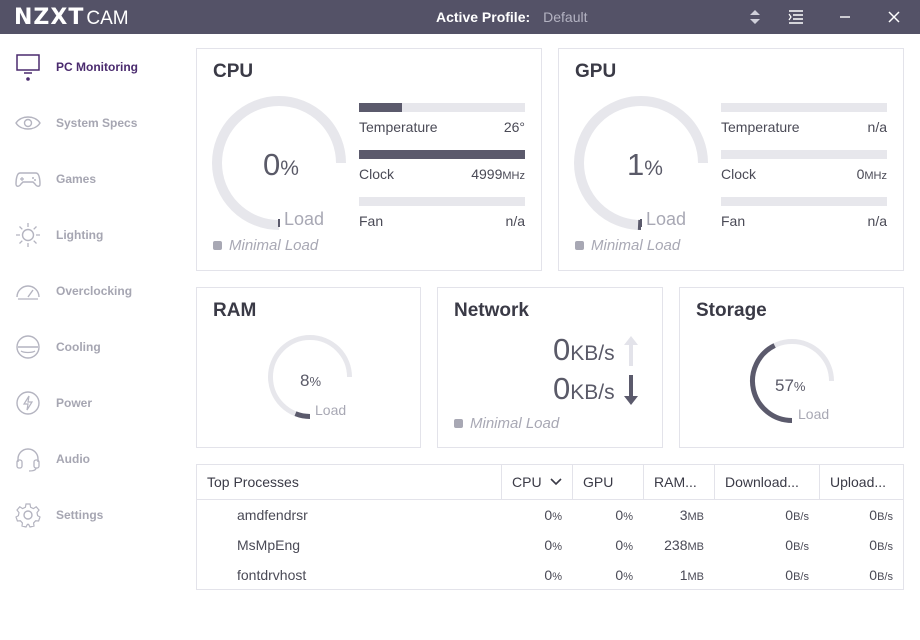  I want to click on sidebar-item-pc-monitoring: PC Monitoring, so click(90, 67).